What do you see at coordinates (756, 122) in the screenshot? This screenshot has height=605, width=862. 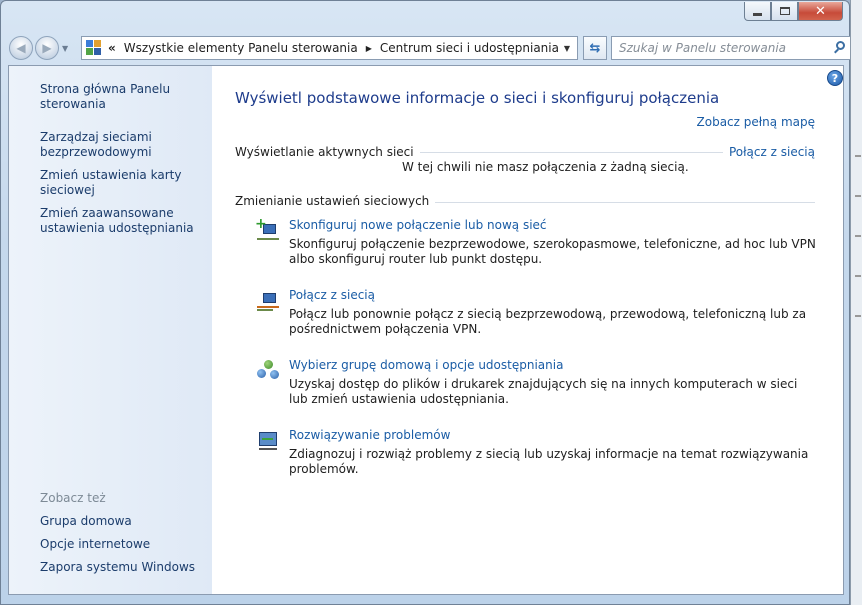 I see `view-full-map-link: Zobacz pełną mapę` at bounding box center [756, 122].